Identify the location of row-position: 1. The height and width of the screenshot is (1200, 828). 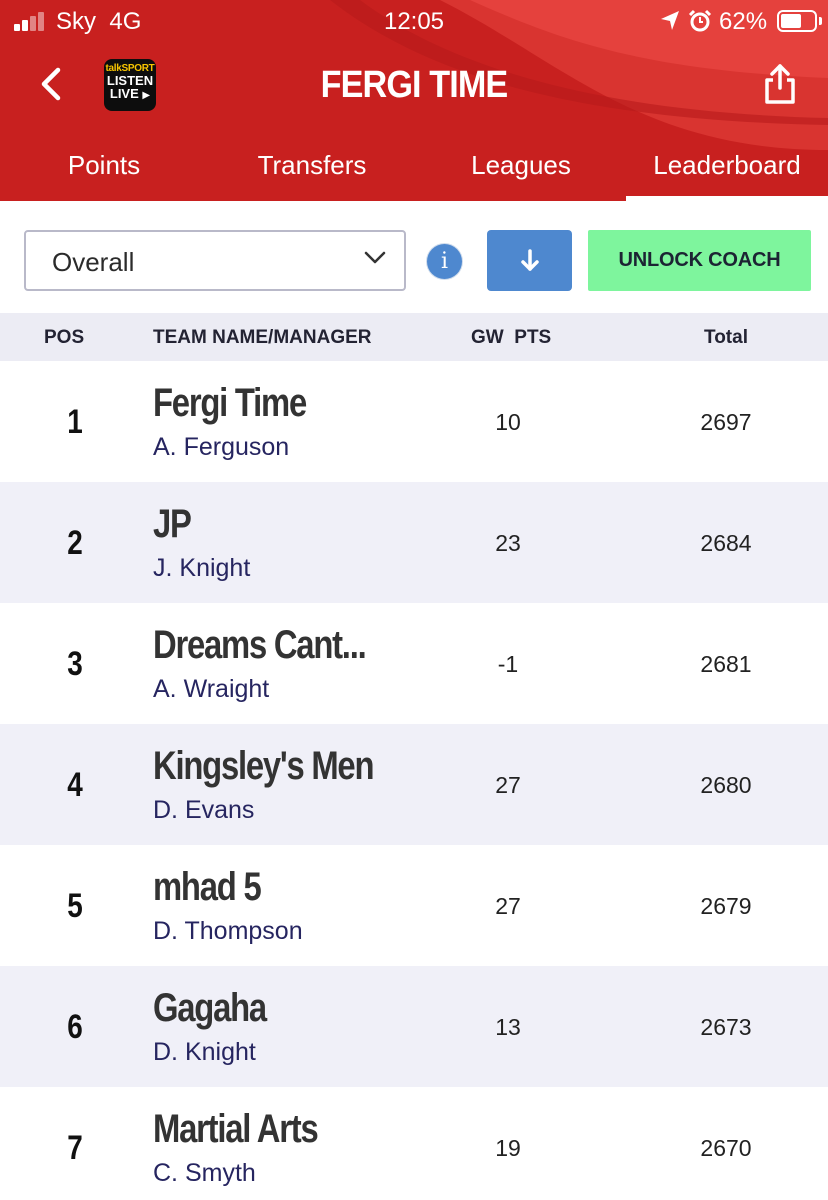
(75, 422).